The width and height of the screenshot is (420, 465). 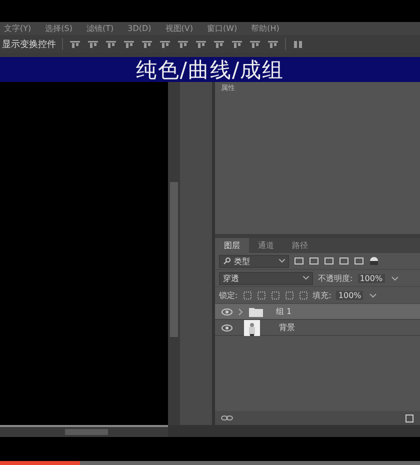 What do you see at coordinates (266, 278) in the screenshot?
I see `blend-mode-dropdown: 穿透` at bounding box center [266, 278].